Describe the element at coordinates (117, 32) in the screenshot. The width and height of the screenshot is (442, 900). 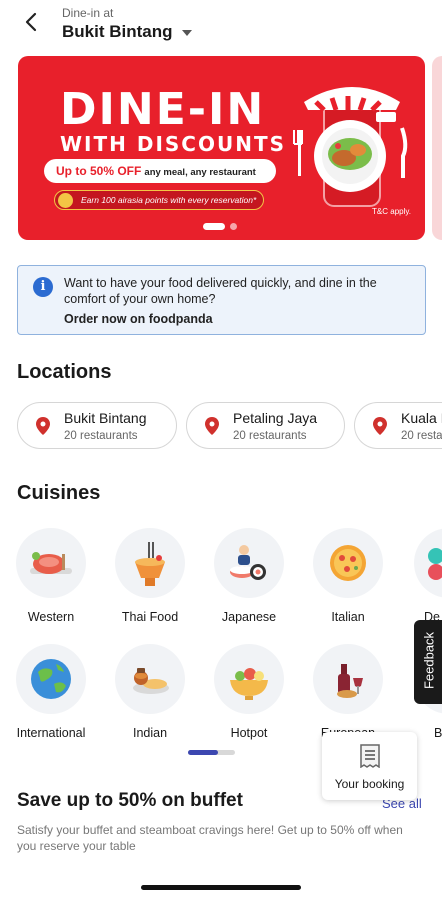
I see `location-selector: Bukit Bintang` at that location.